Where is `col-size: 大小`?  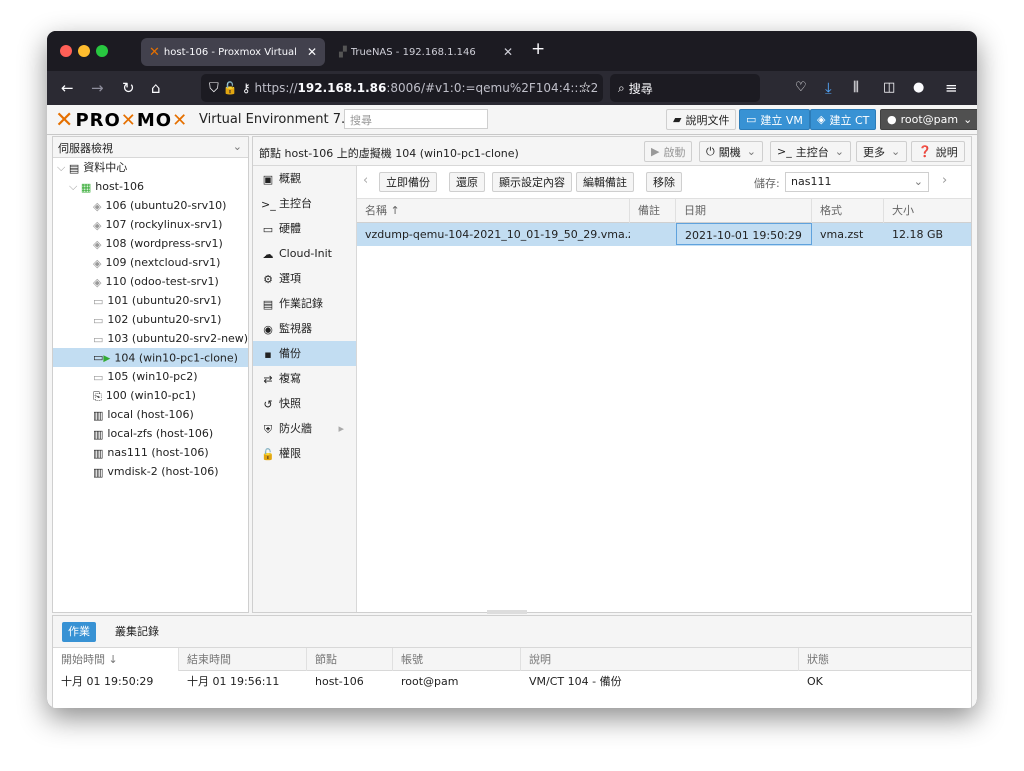 col-size: 大小 is located at coordinates (927, 211).